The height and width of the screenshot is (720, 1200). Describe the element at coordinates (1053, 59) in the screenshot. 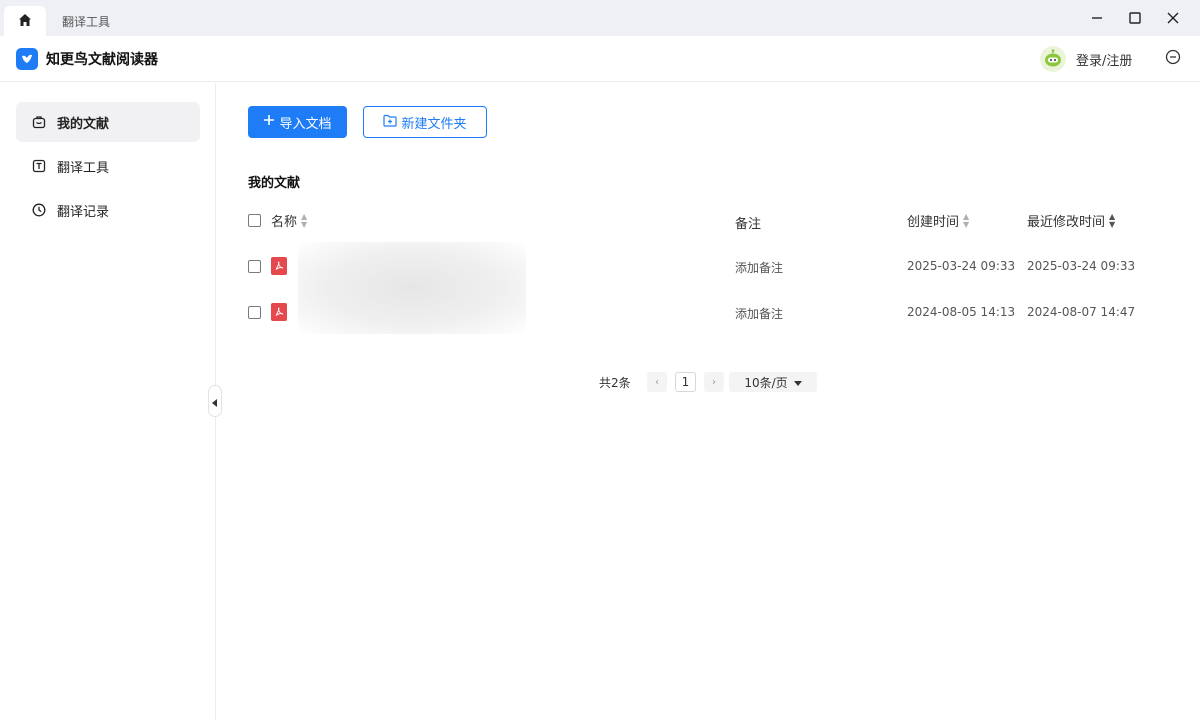

I see `avatar` at that location.